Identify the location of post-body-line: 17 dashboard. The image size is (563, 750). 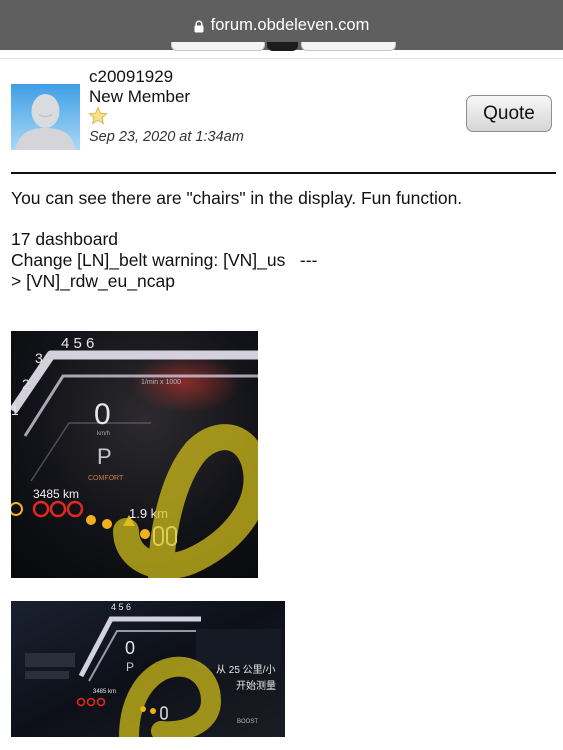
(65, 239).